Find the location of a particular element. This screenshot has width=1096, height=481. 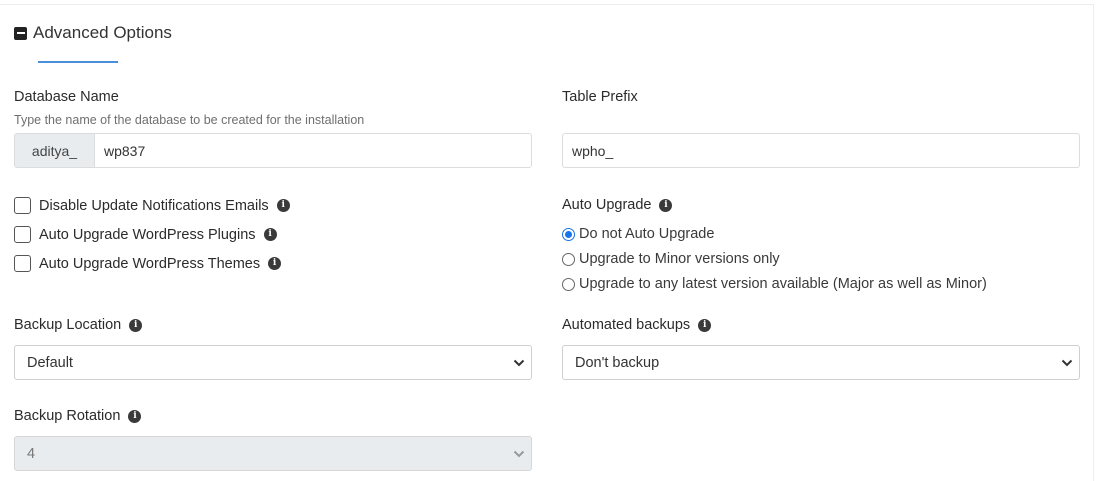

backup-location-selected: Default is located at coordinates (50, 362).